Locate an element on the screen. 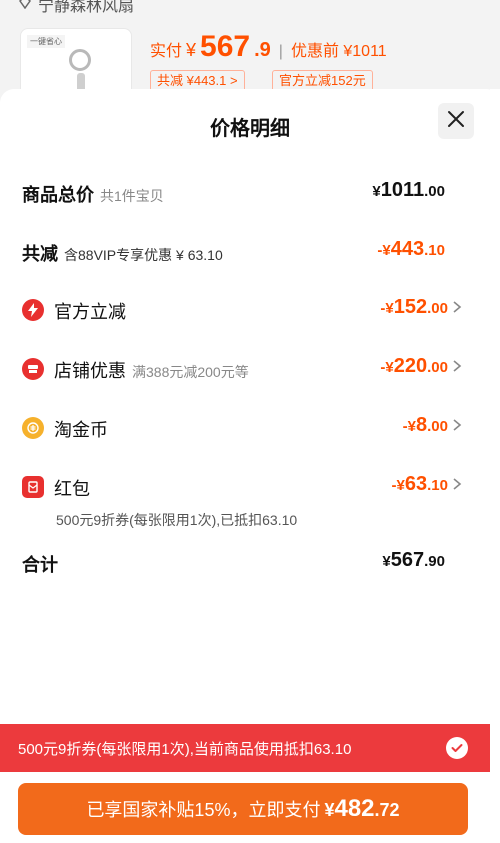 This screenshot has height=843, width=500. row-official-discount: 官方立减 -¥152.00 is located at coordinates (250, 308).